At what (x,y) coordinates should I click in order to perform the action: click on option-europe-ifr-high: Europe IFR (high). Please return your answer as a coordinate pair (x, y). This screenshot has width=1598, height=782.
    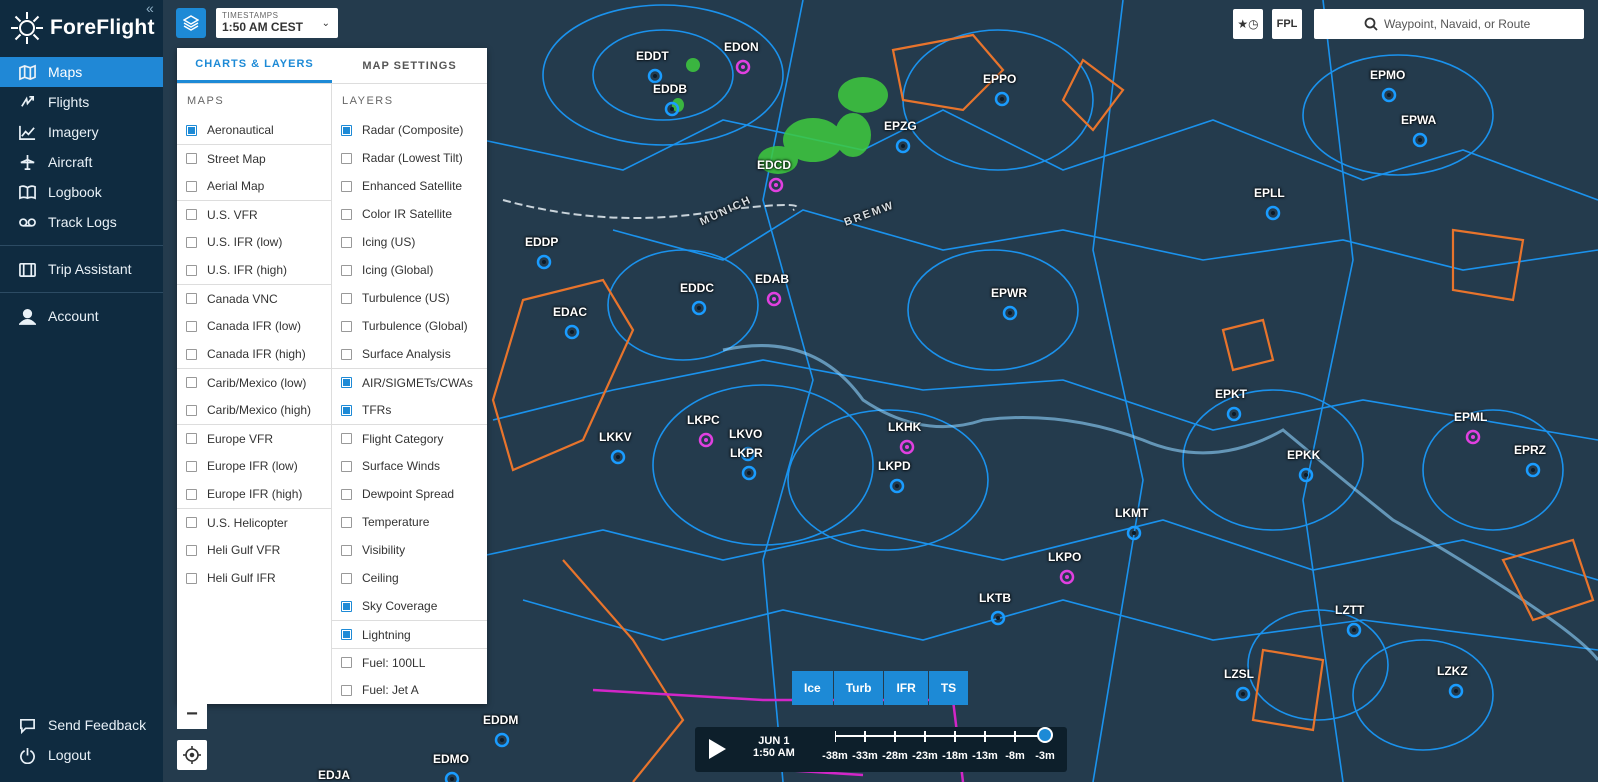
    Looking at the image, I should click on (254, 494).